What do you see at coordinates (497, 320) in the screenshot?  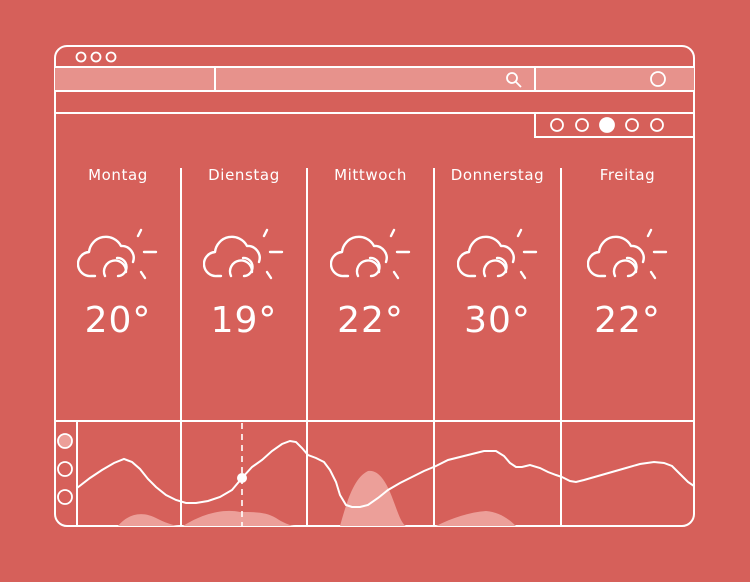 I see `day-temperature: 30°` at bounding box center [497, 320].